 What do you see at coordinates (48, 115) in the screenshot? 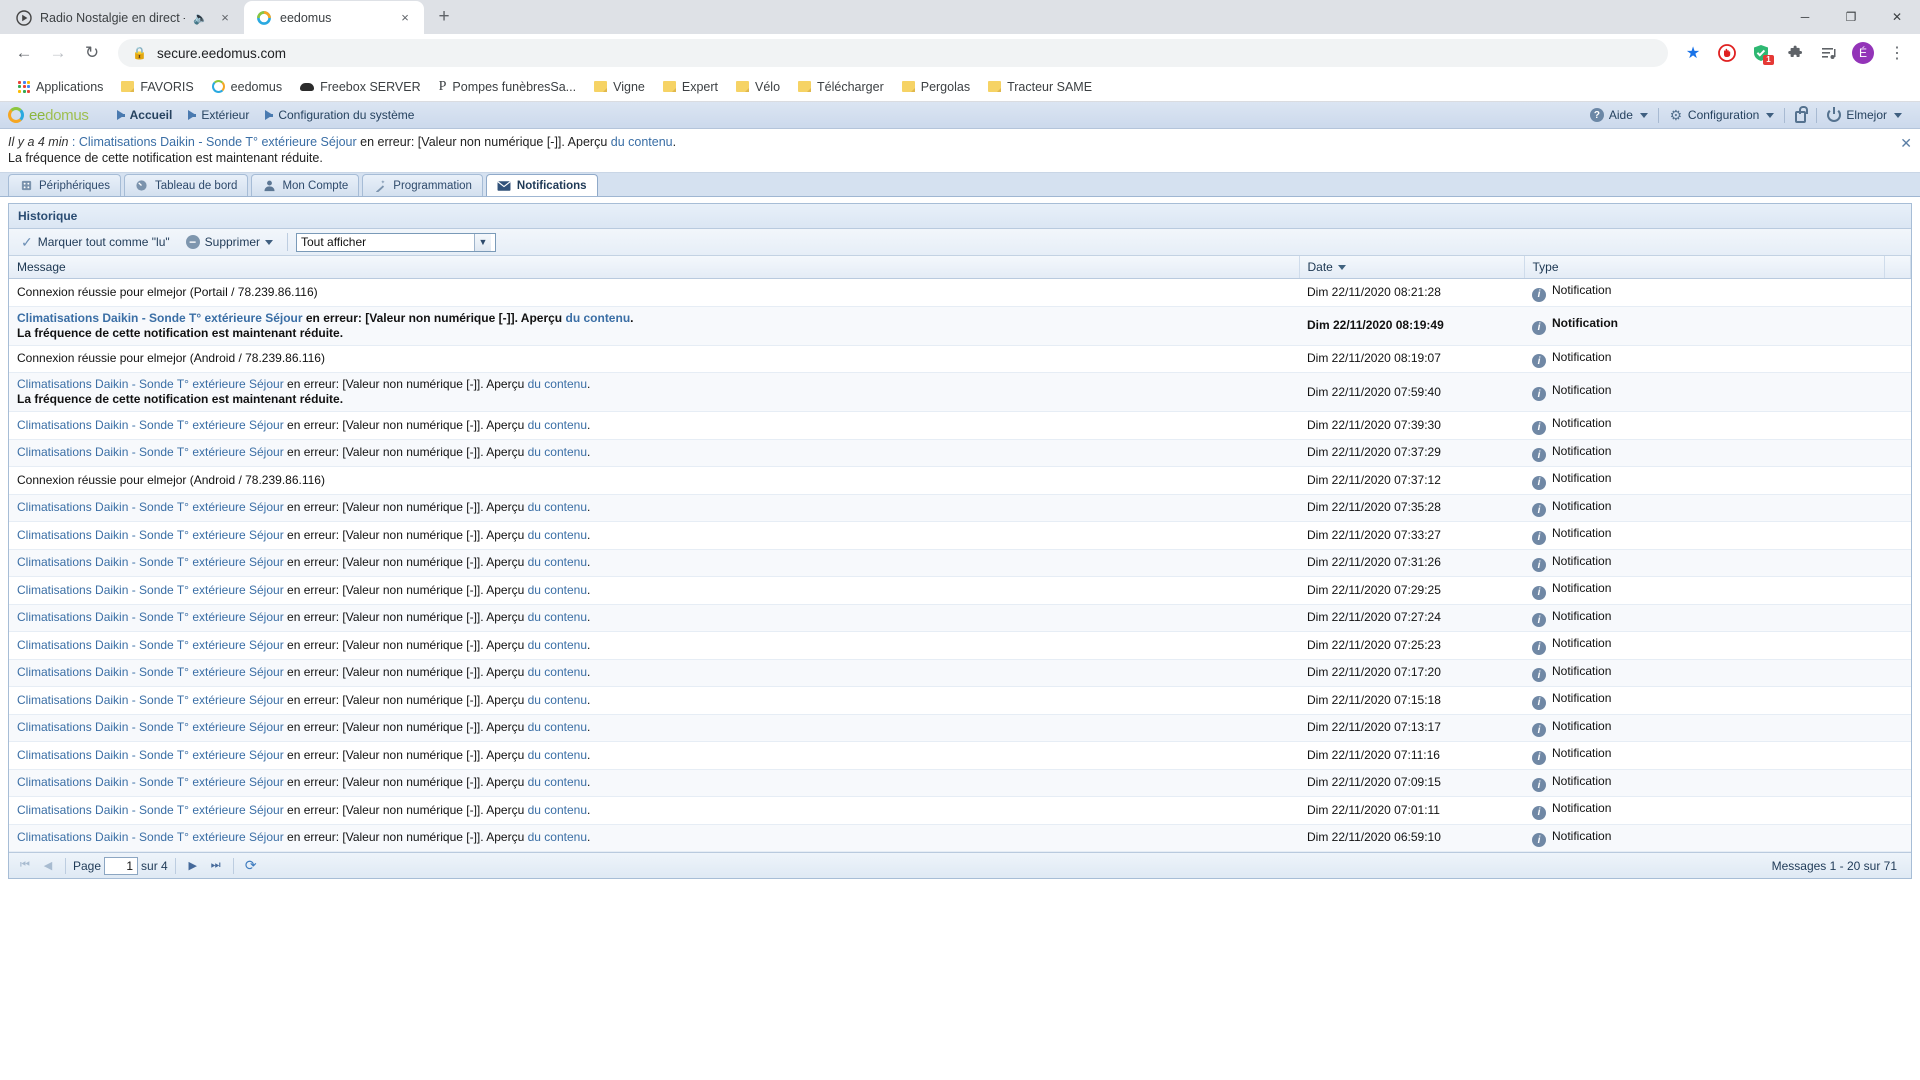
I see `eedomus-logo: eedomus` at bounding box center [48, 115].